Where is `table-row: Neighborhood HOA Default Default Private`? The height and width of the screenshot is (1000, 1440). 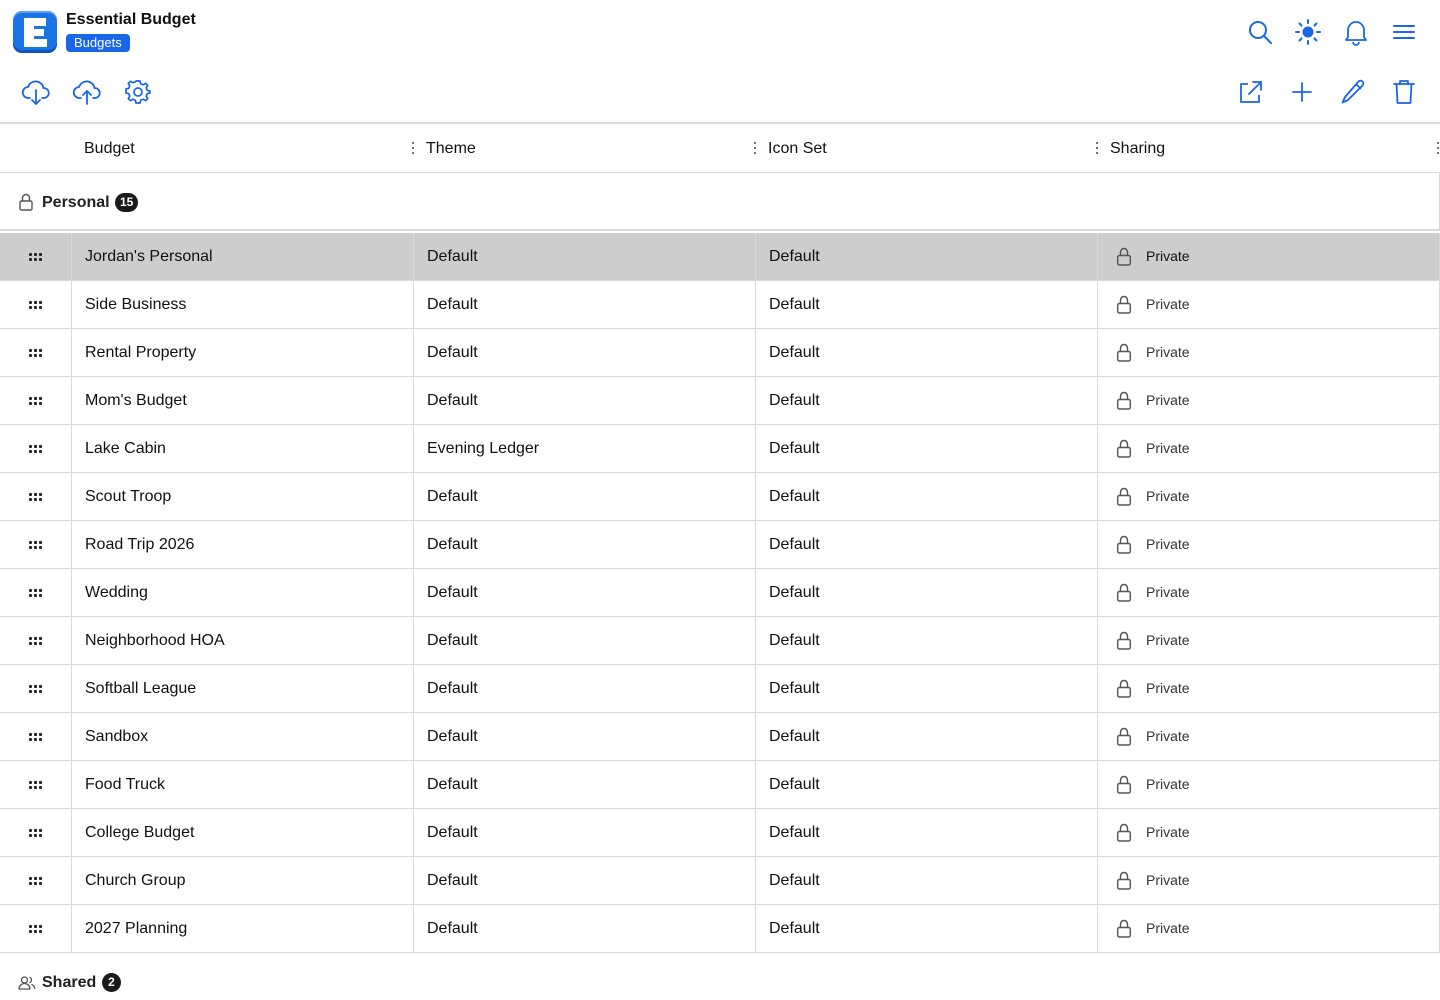 table-row: Neighborhood HOA Default Default Private is located at coordinates (720, 641).